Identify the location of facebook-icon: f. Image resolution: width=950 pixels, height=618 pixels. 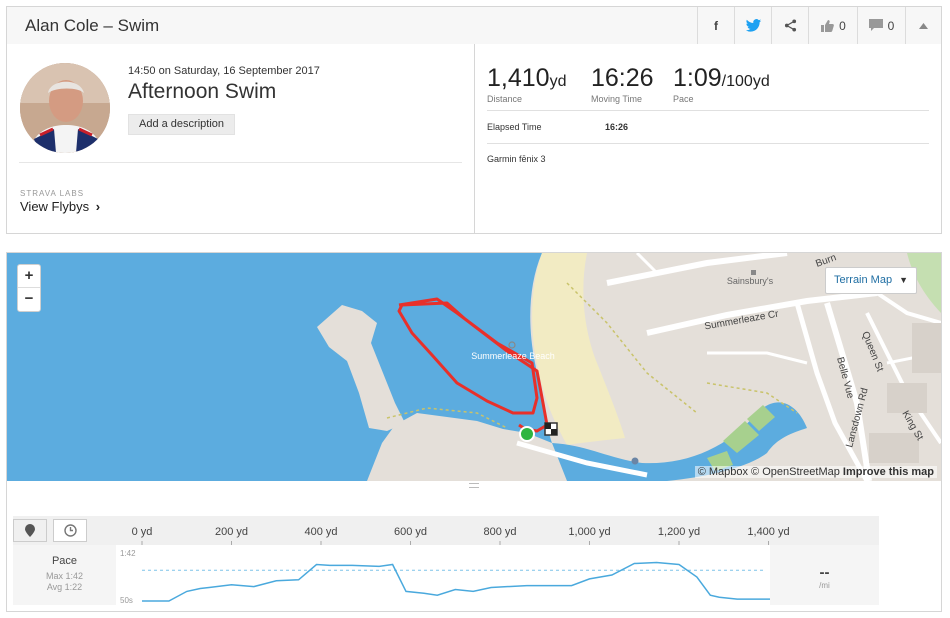
(716, 25).